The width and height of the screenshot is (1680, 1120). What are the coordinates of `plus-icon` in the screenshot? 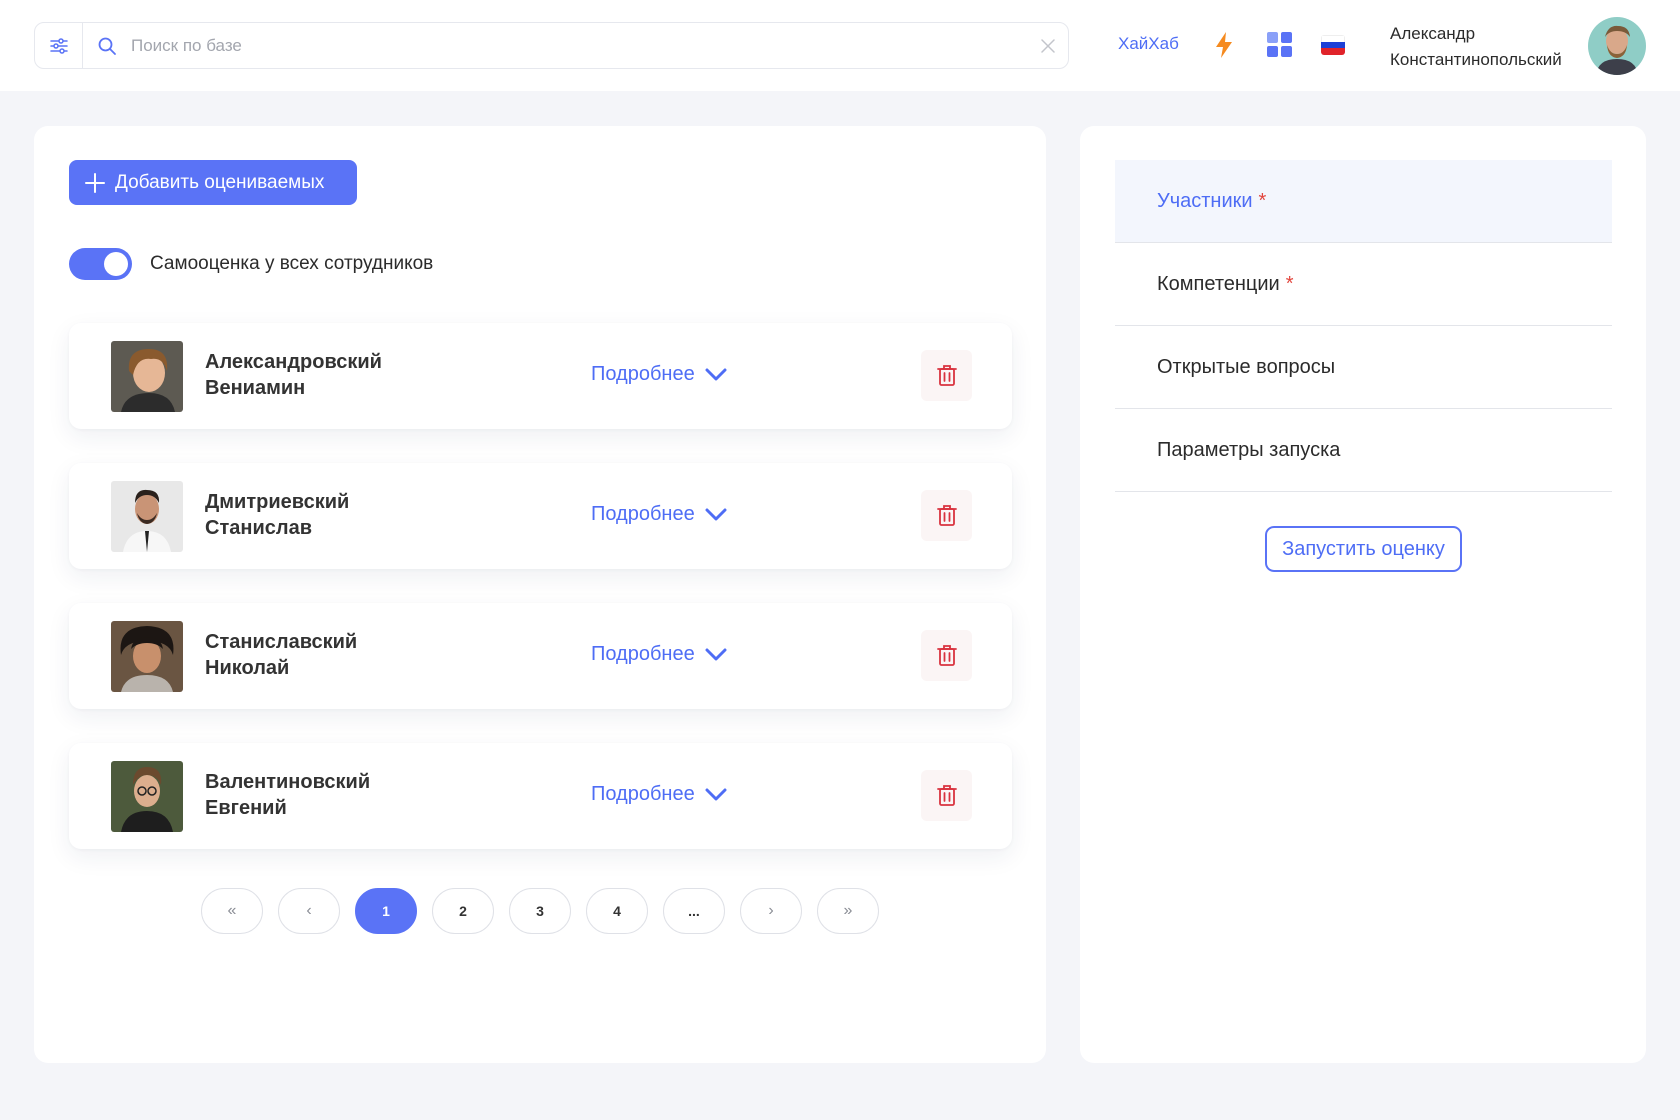 It's located at (95, 182).